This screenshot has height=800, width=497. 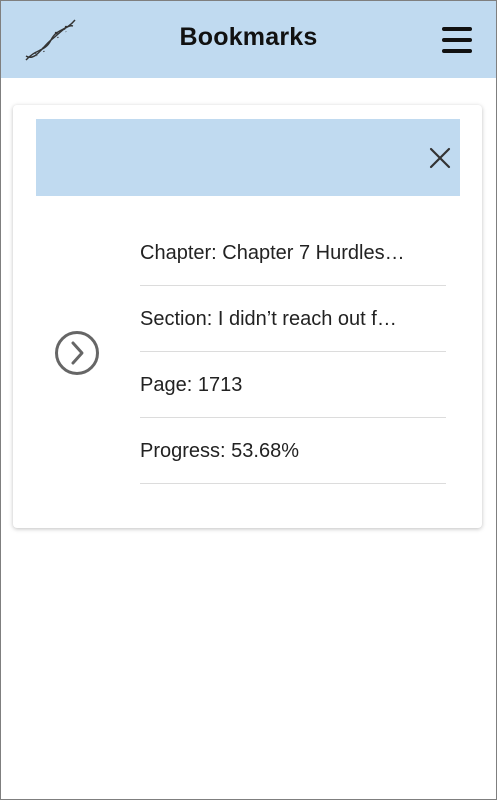 What do you see at coordinates (220, 385) in the screenshot?
I see `page-value: 1713` at bounding box center [220, 385].